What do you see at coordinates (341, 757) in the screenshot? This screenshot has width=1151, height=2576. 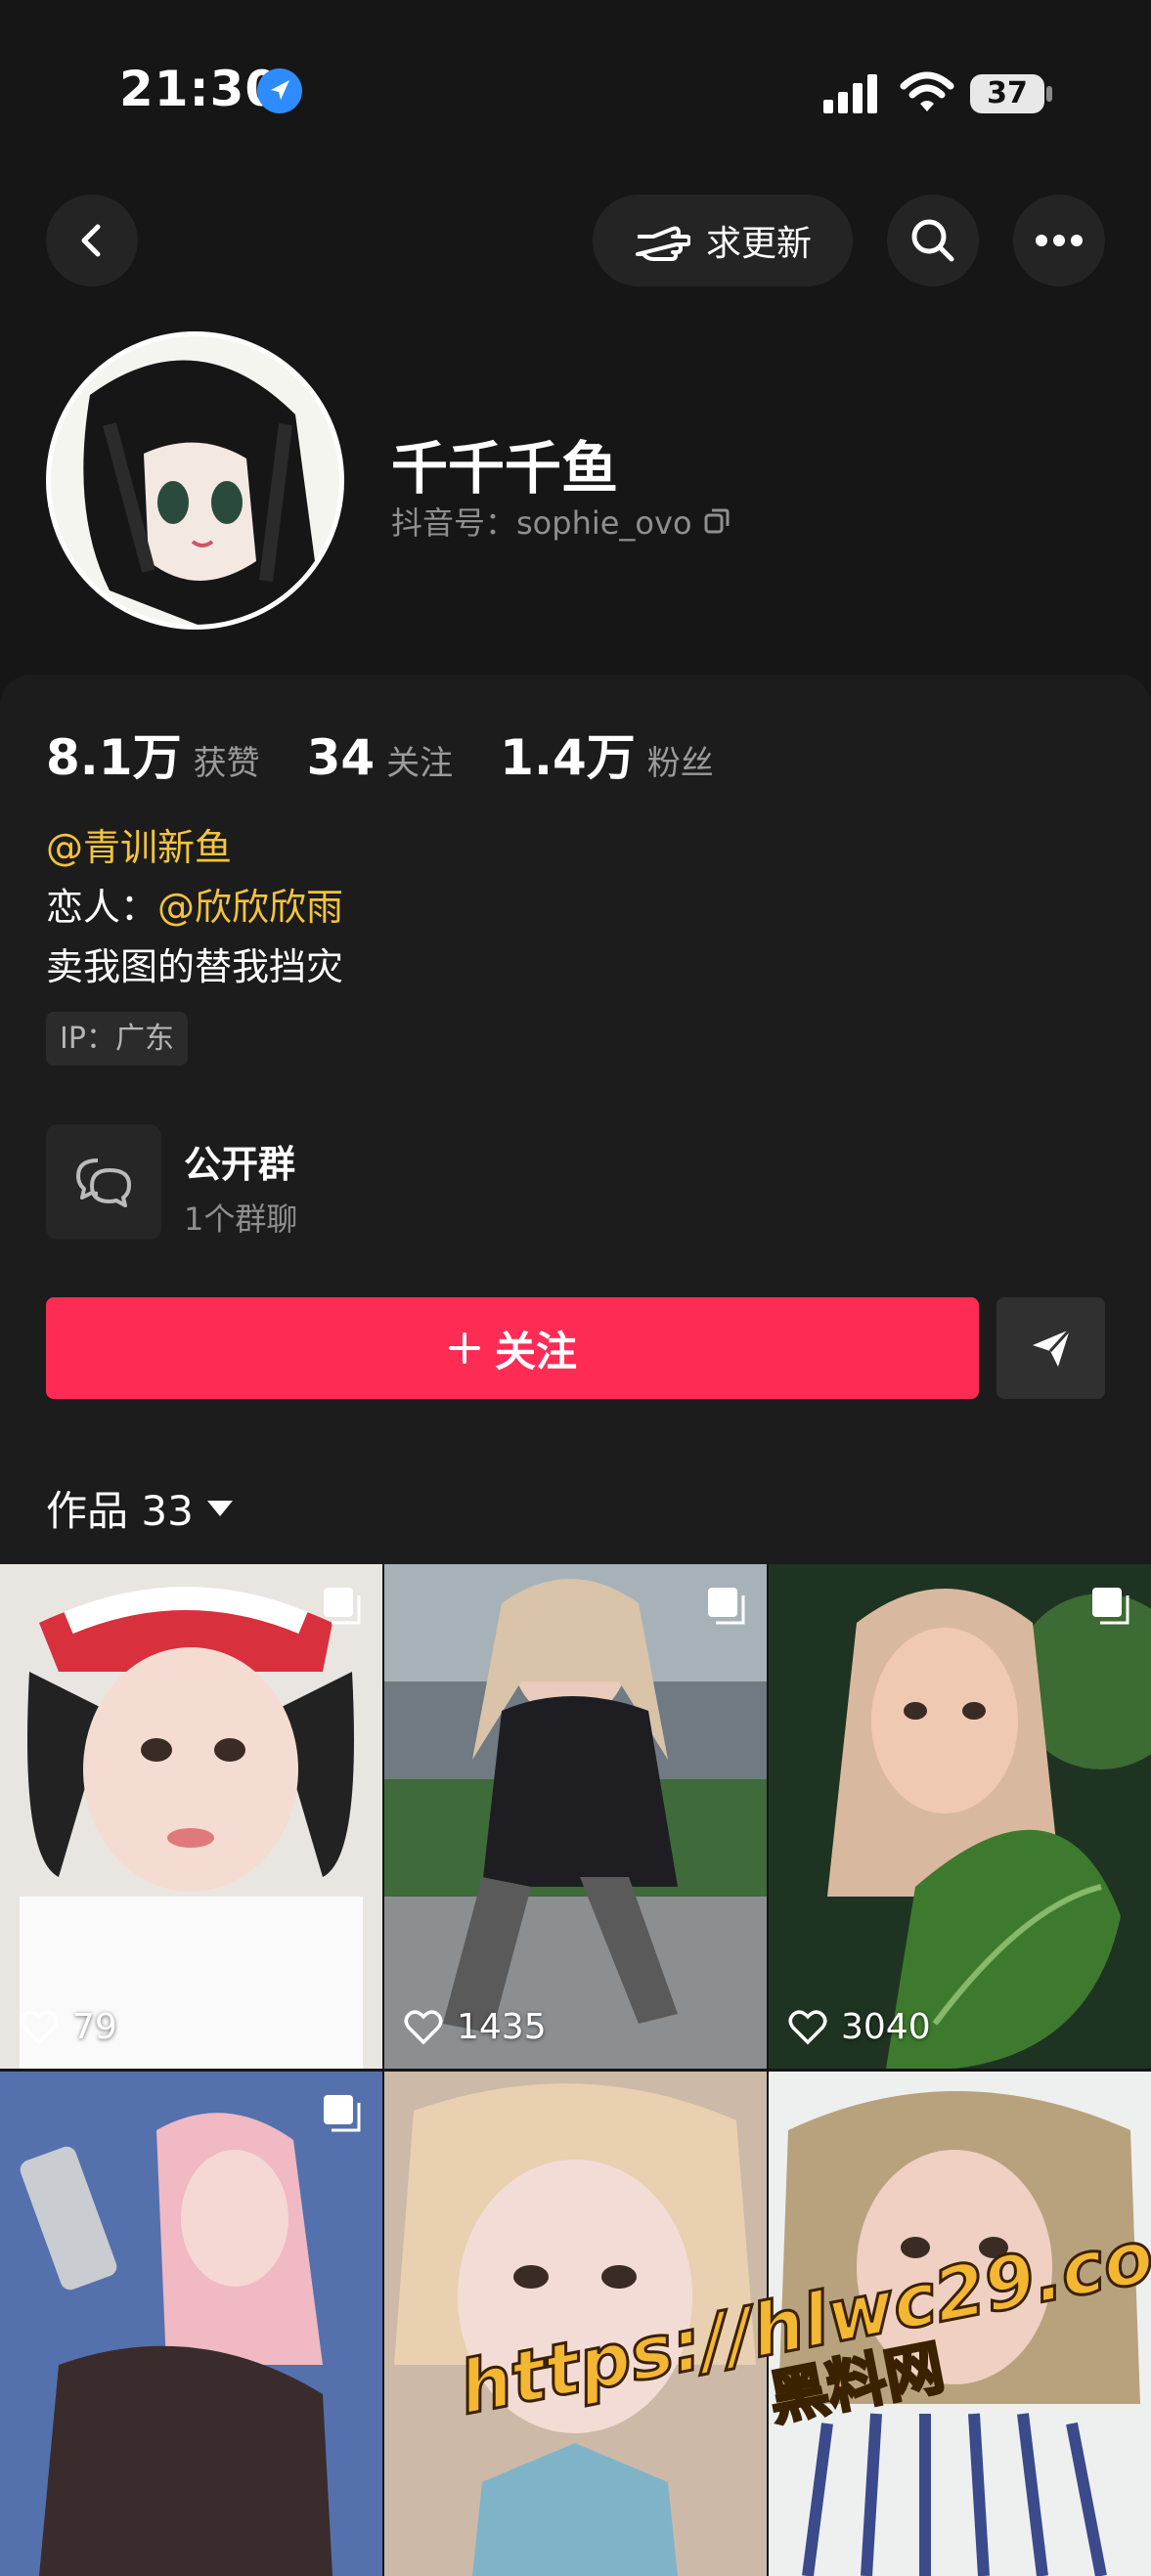 I see `stat-following-value: 34` at bounding box center [341, 757].